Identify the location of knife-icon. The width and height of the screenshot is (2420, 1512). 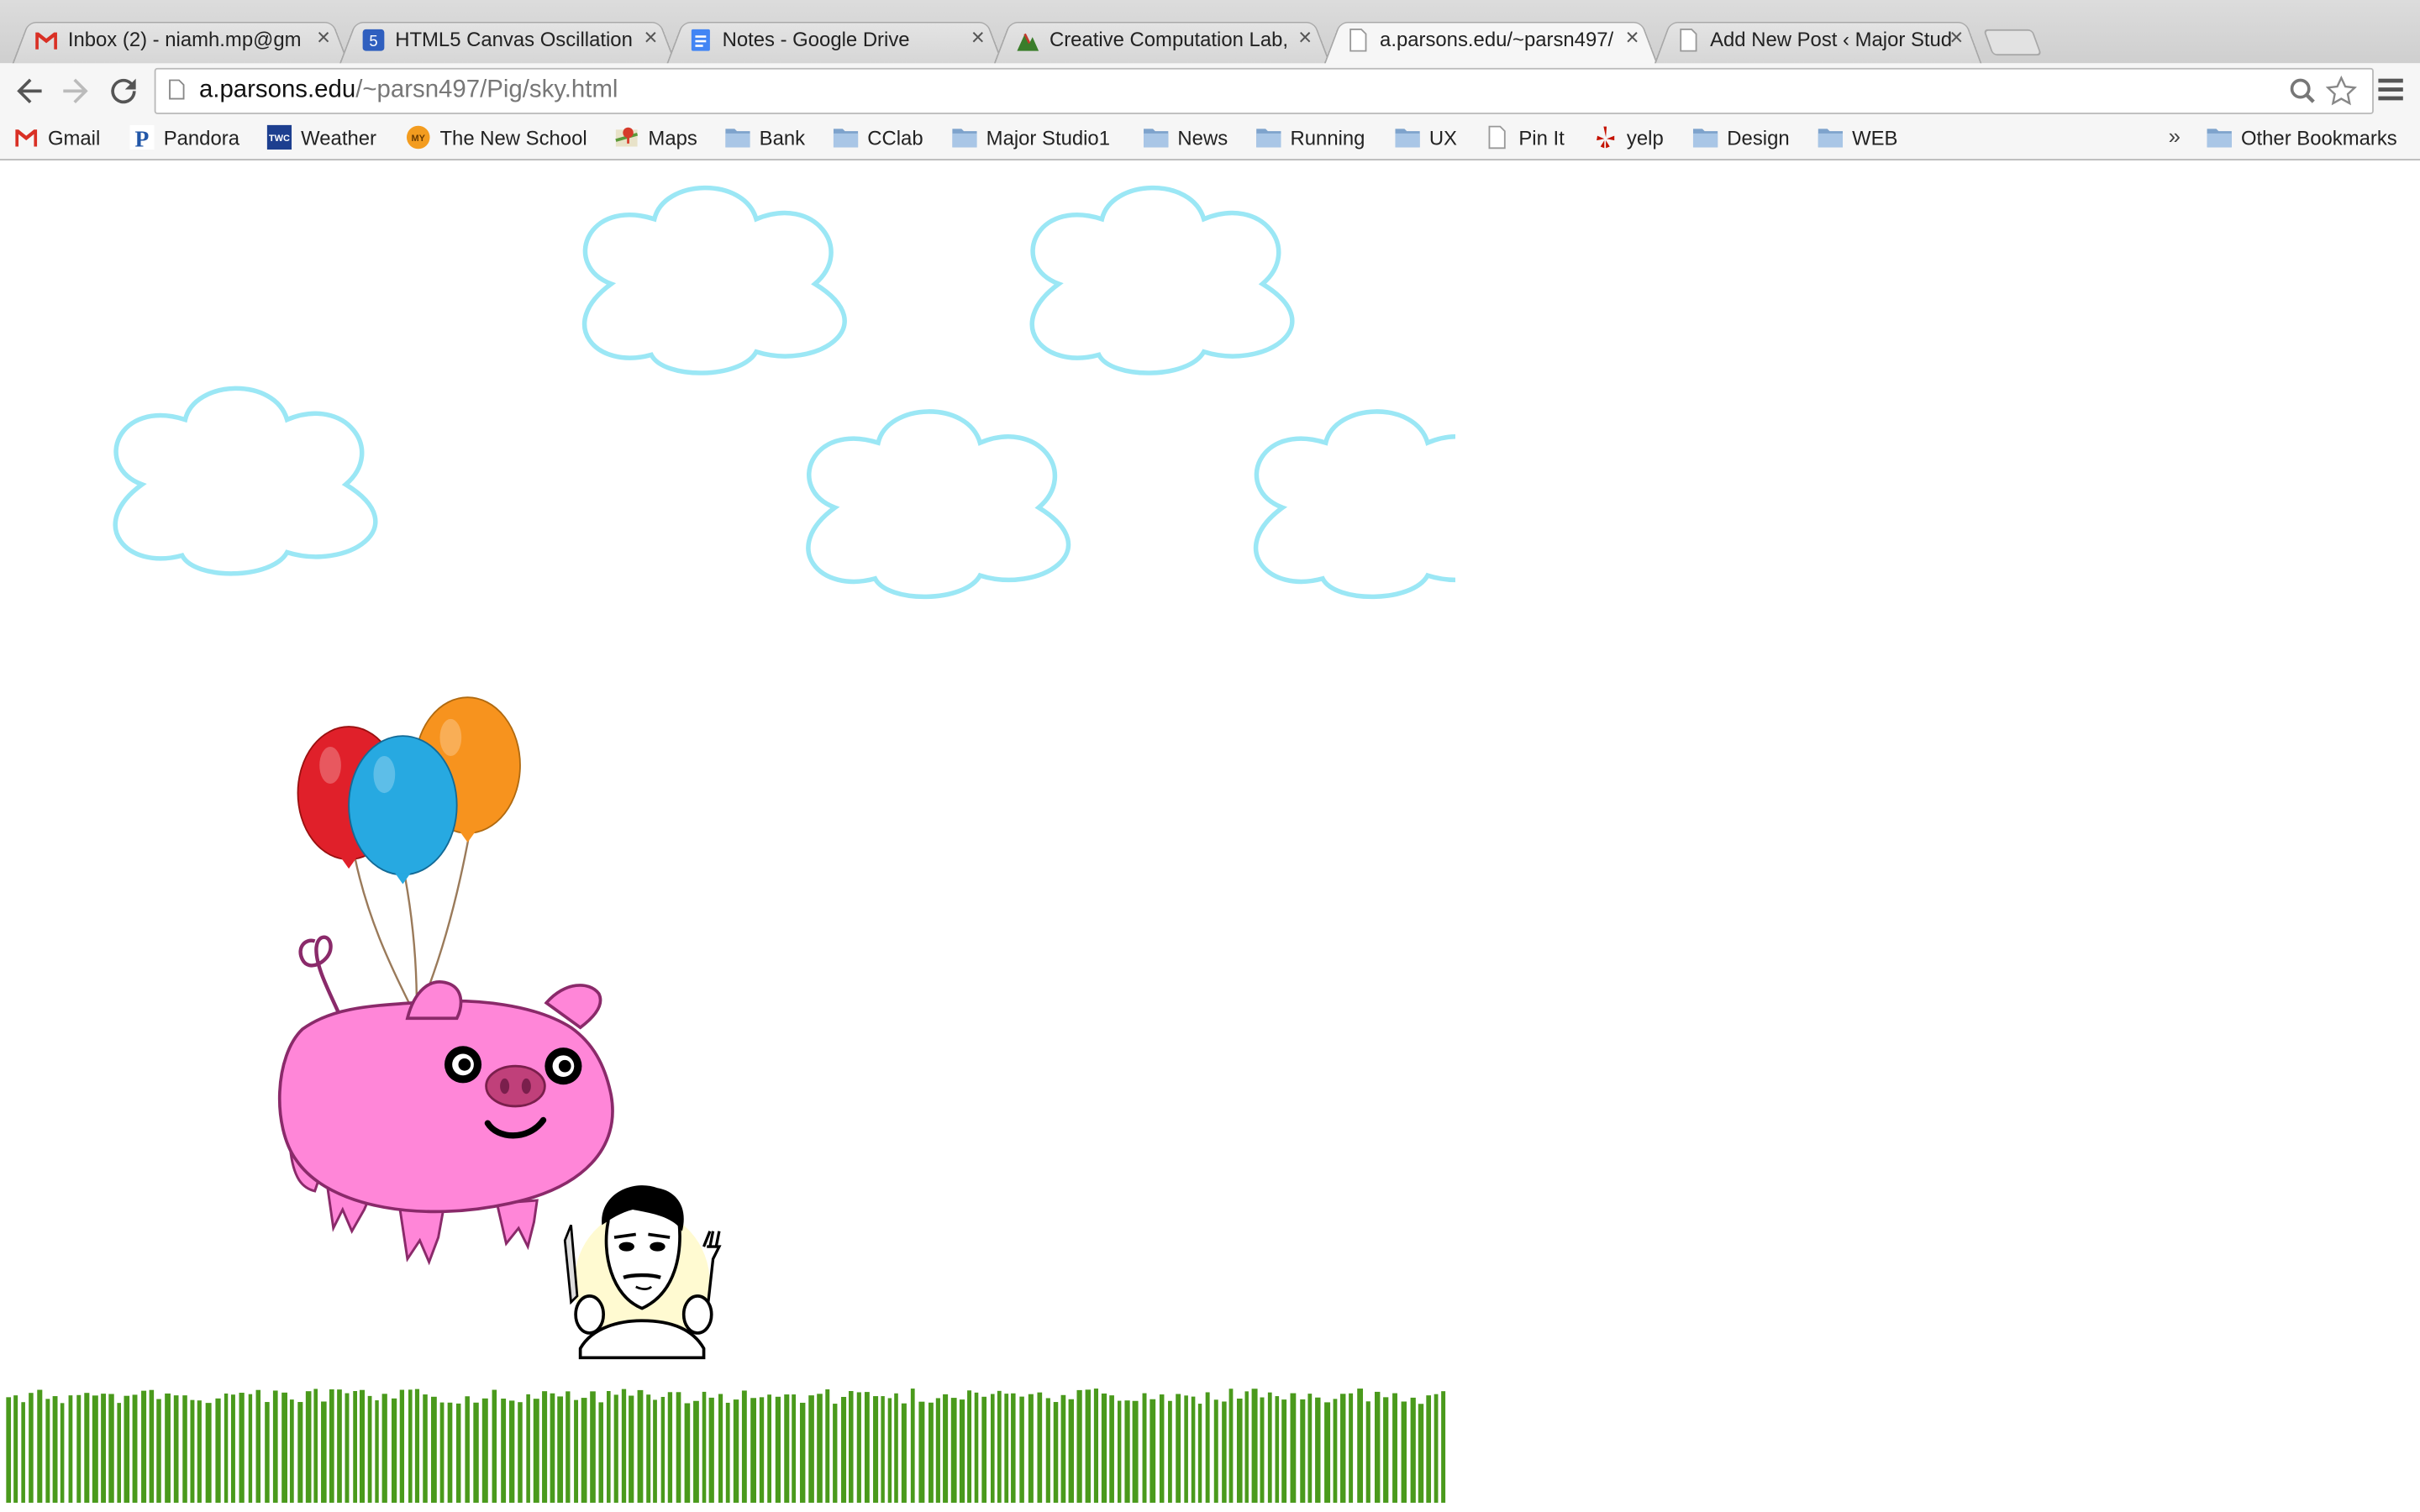
(571, 1264).